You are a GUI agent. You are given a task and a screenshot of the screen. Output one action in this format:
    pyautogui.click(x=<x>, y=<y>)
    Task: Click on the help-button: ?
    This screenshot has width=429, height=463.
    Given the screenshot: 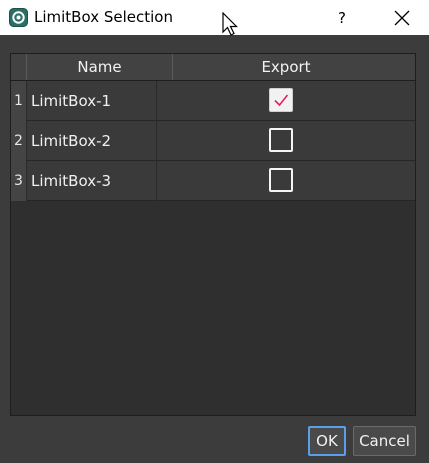 What is the action you would take?
    pyautogui.click(x=342, y=17)
    